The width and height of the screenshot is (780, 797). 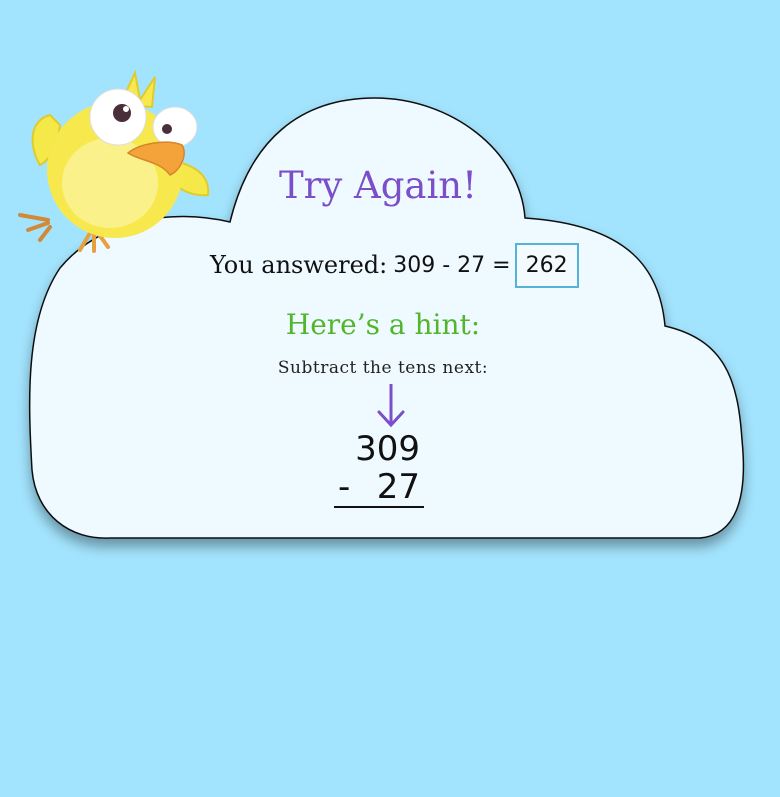 I want to click on arrow-down-icon, so click(x=391, y=406).